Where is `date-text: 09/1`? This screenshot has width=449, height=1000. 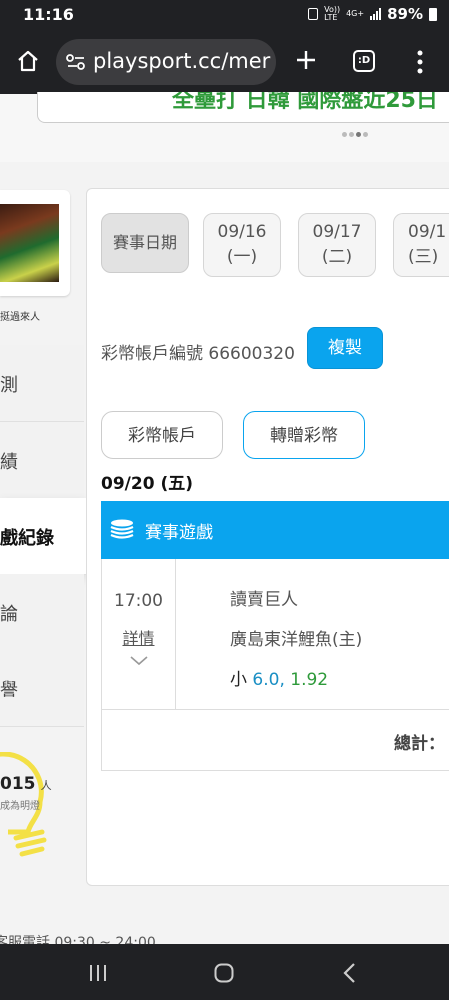 date-text: 09/1 is located at coordinates (427, 232).